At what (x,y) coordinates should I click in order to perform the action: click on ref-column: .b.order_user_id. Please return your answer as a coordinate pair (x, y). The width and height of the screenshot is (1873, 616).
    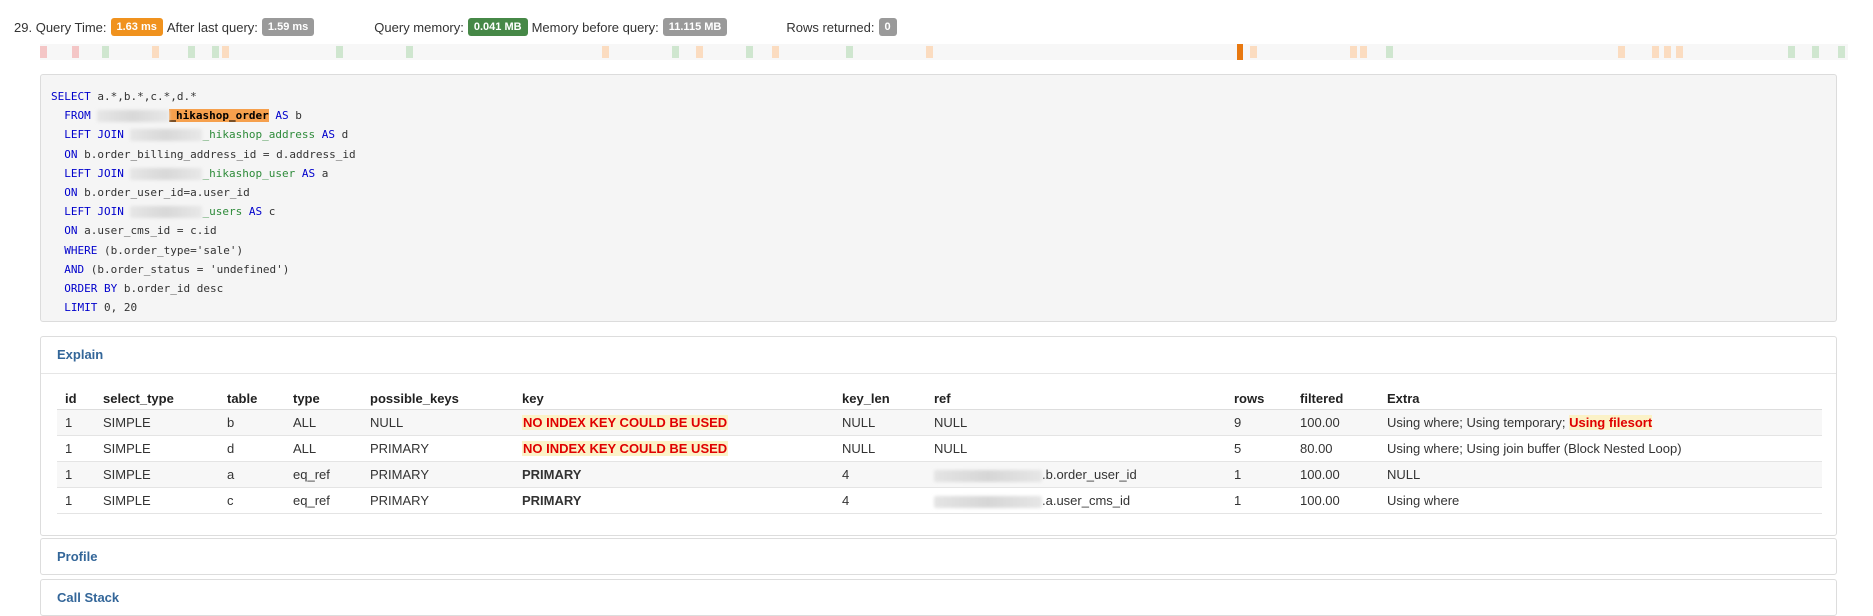
    Looking at the image, I should click on (1089, 474).